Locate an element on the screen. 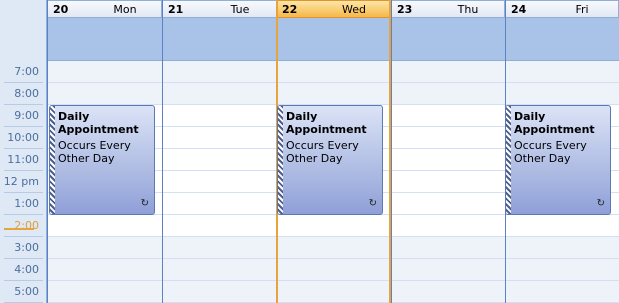 The height and width of the screenshot is (303, 619). time-label: 1:00 is located at coordinates (26, 203).